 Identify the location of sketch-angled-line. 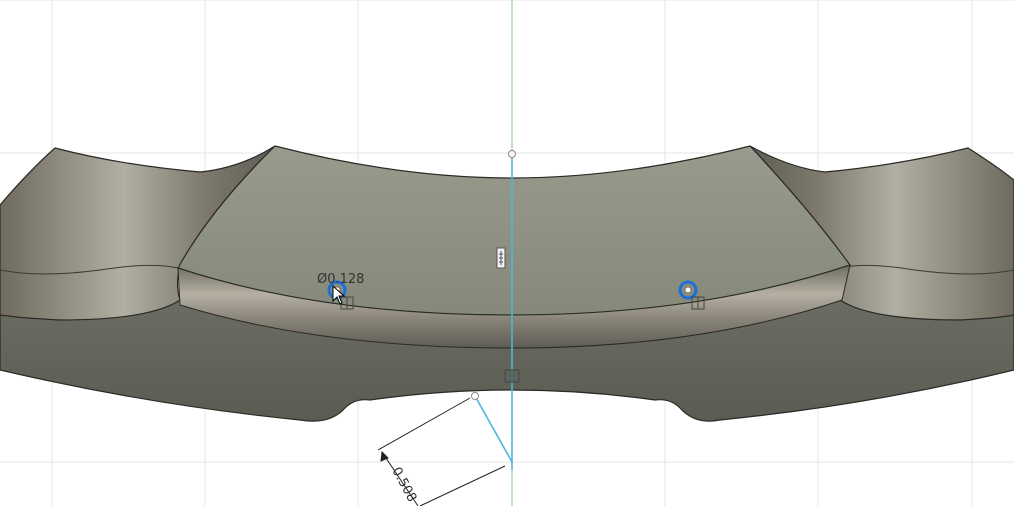
(493, 429).